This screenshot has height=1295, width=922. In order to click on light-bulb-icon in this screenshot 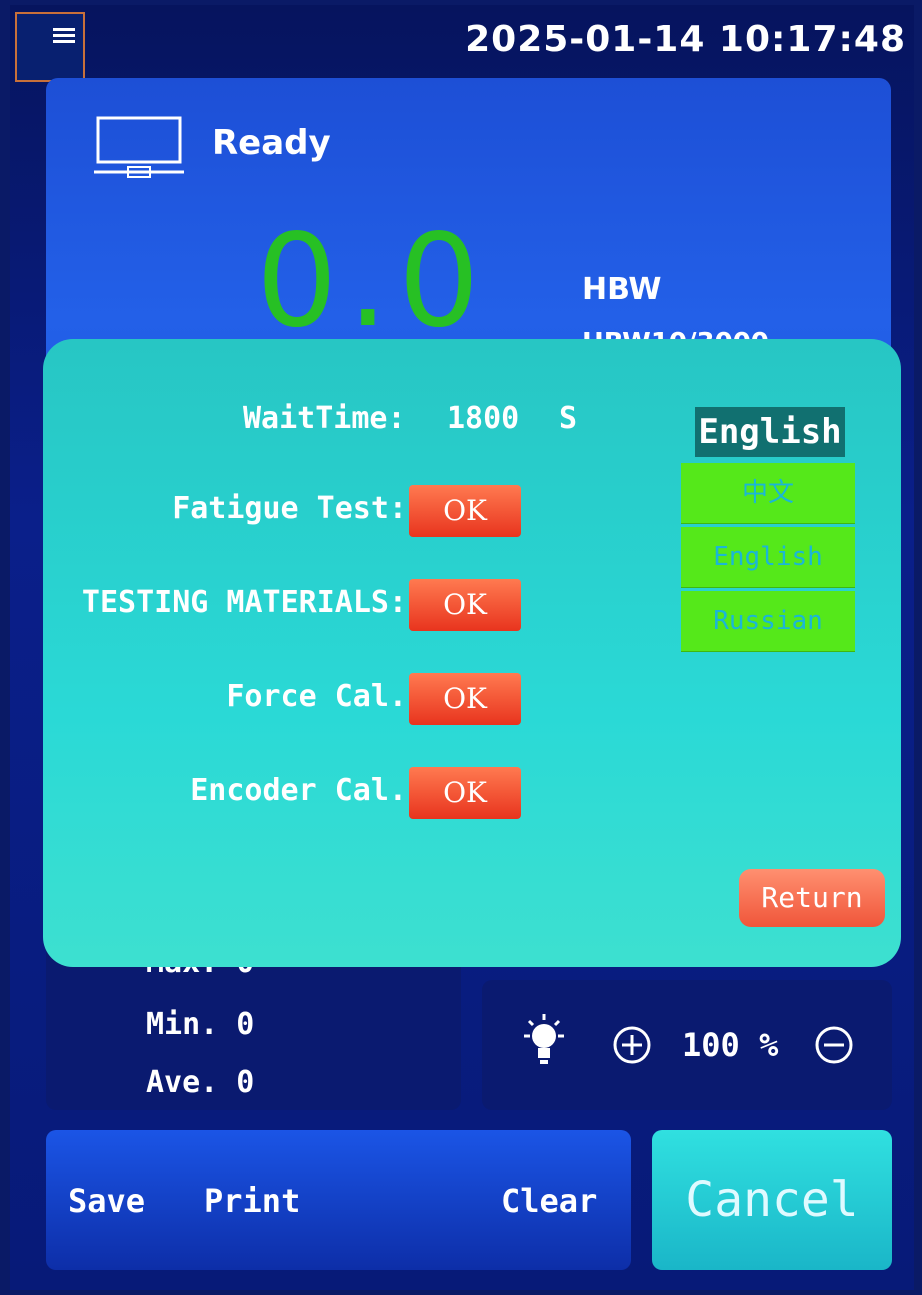, I will do `click(544, 1042)`.